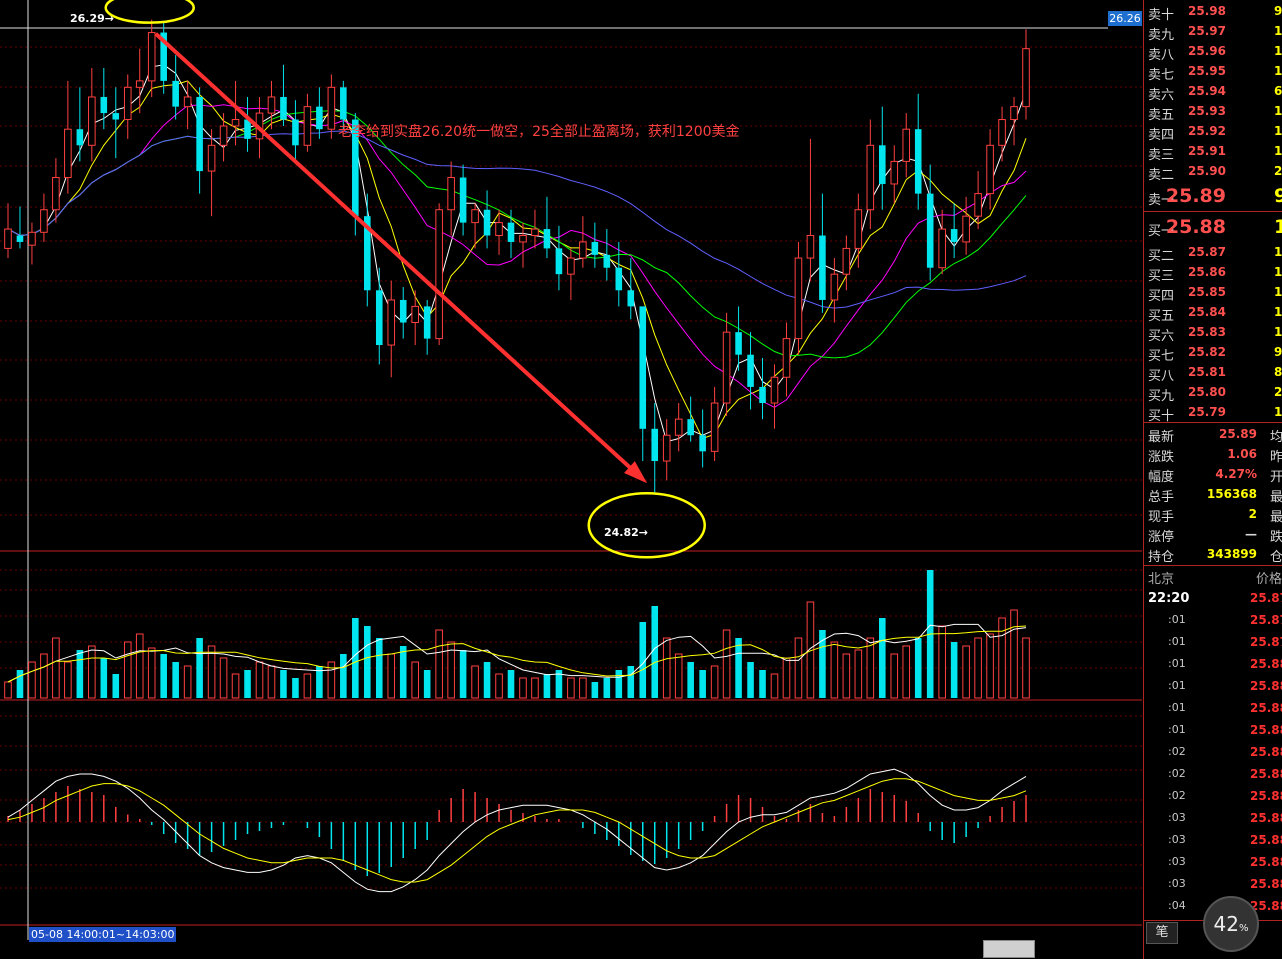 Image resolution: width=1282 pixels, height=959 pixels. I want to click on scroll-handle, so click(1009, 949).